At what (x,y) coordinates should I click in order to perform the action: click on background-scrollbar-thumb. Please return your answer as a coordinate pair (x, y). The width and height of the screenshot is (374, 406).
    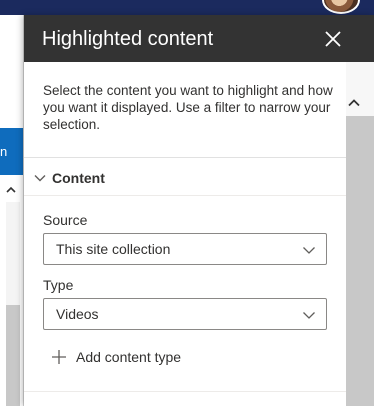
    Looking at the image, I should click on (13, 355).